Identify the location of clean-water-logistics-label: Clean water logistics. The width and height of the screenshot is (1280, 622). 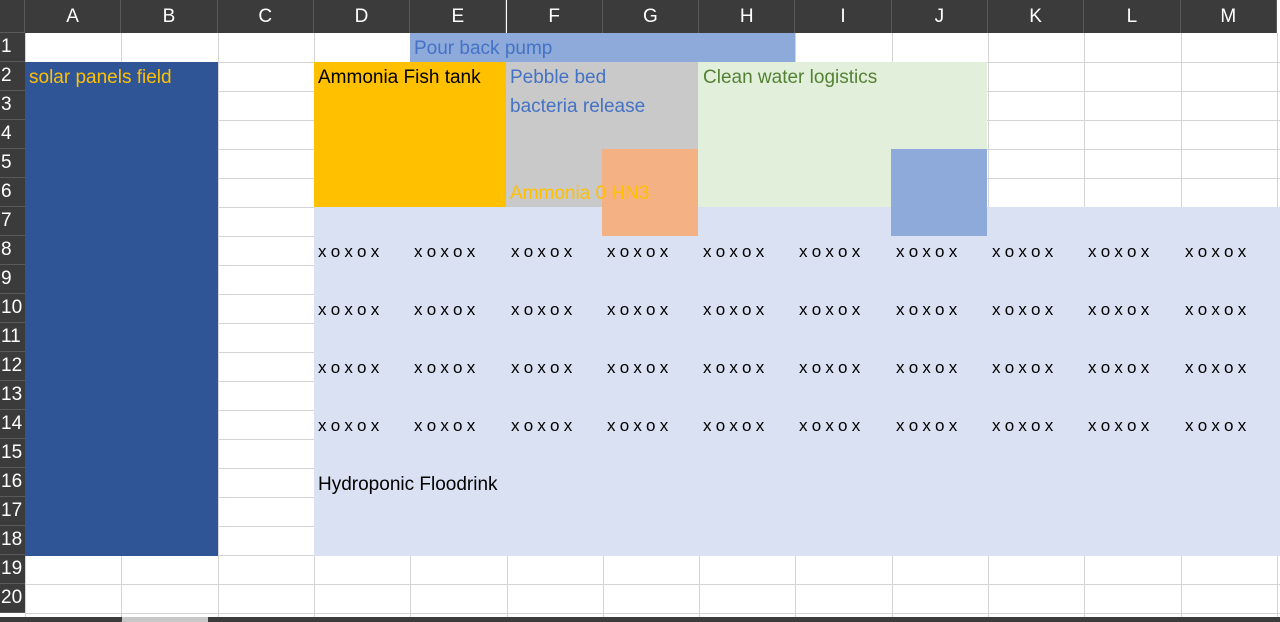
(790, 77).